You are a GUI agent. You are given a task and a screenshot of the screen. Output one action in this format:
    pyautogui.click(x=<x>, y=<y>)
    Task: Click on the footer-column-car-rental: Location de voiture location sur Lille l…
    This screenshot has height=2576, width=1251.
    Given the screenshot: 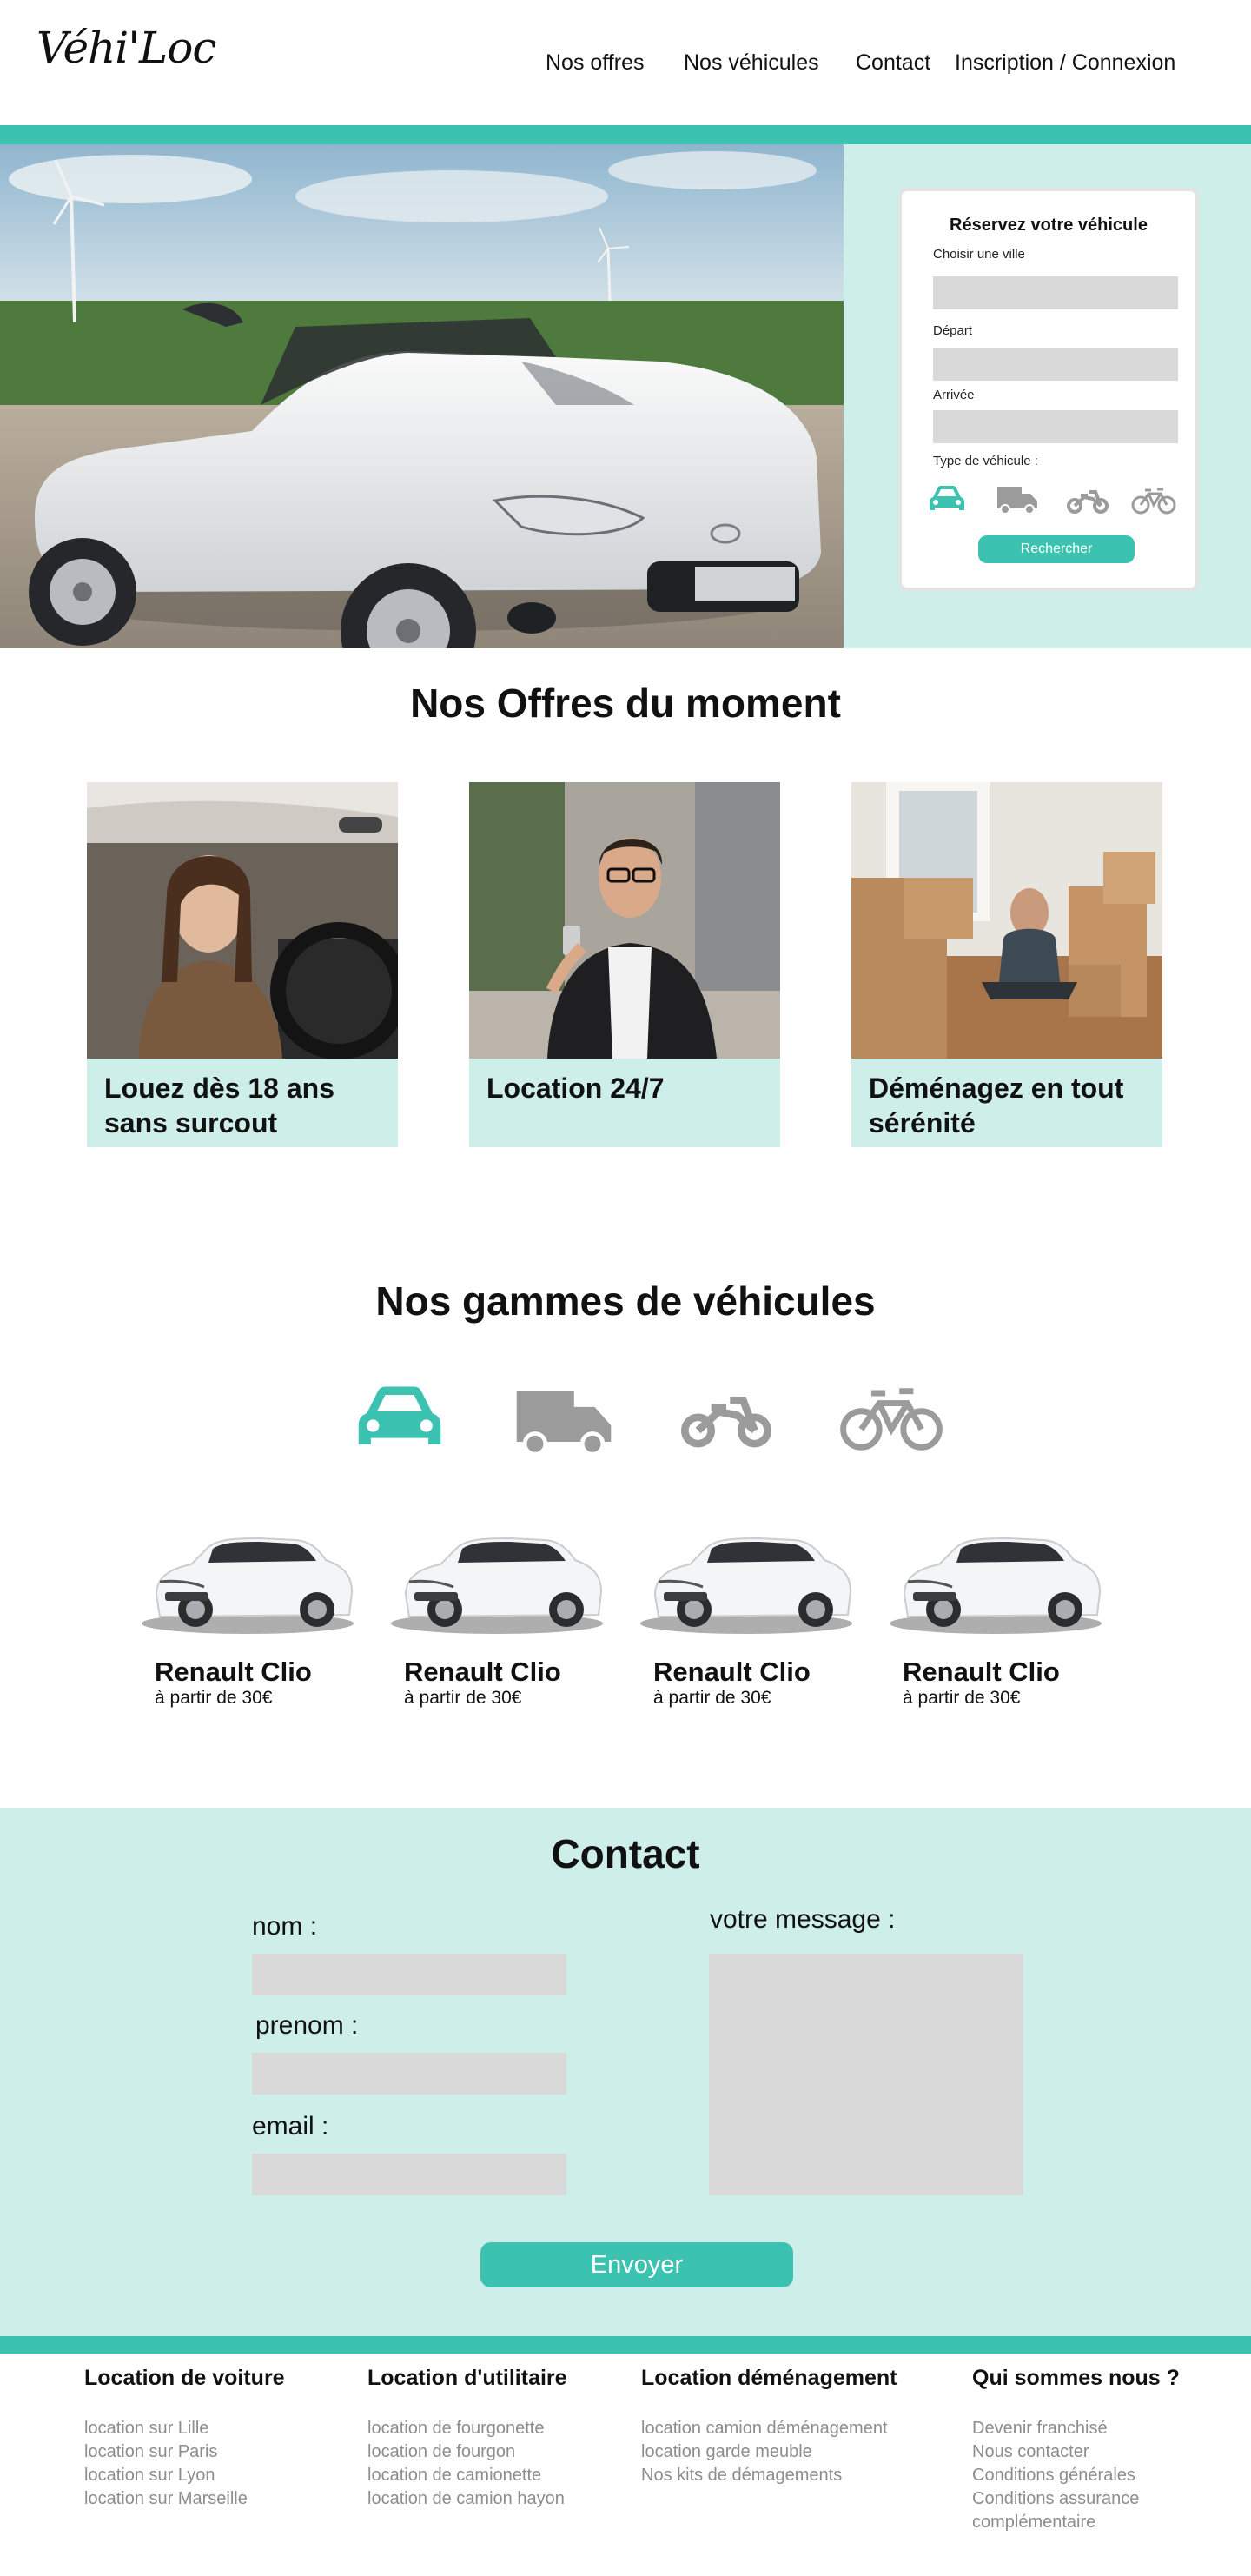 What is the action you would take?
    pyautogui.click(x=184, y=2438)
    